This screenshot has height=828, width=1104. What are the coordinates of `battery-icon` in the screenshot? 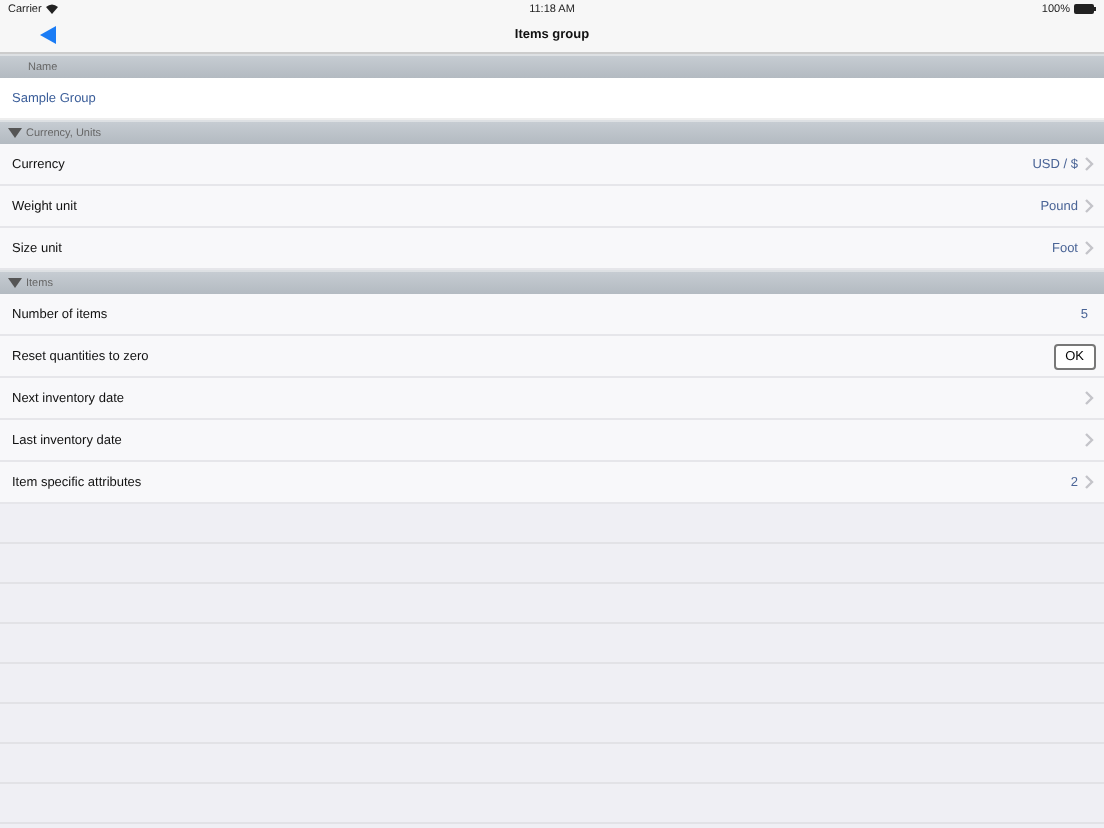 It's located at (1085, 9).